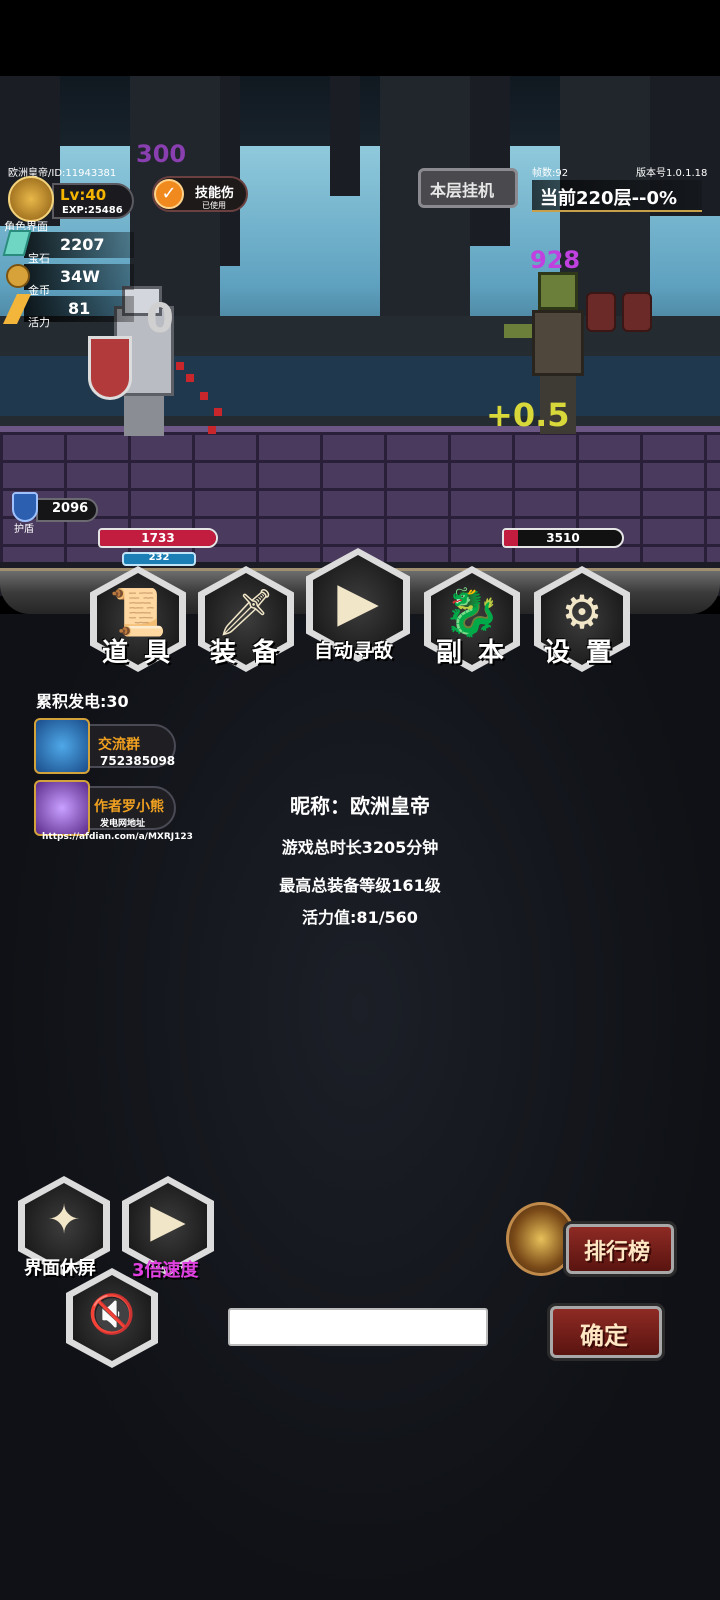  Describe the element at coordinates (119, 745) in the screenshot. I see `chat-group-title: 交流群` at that location.